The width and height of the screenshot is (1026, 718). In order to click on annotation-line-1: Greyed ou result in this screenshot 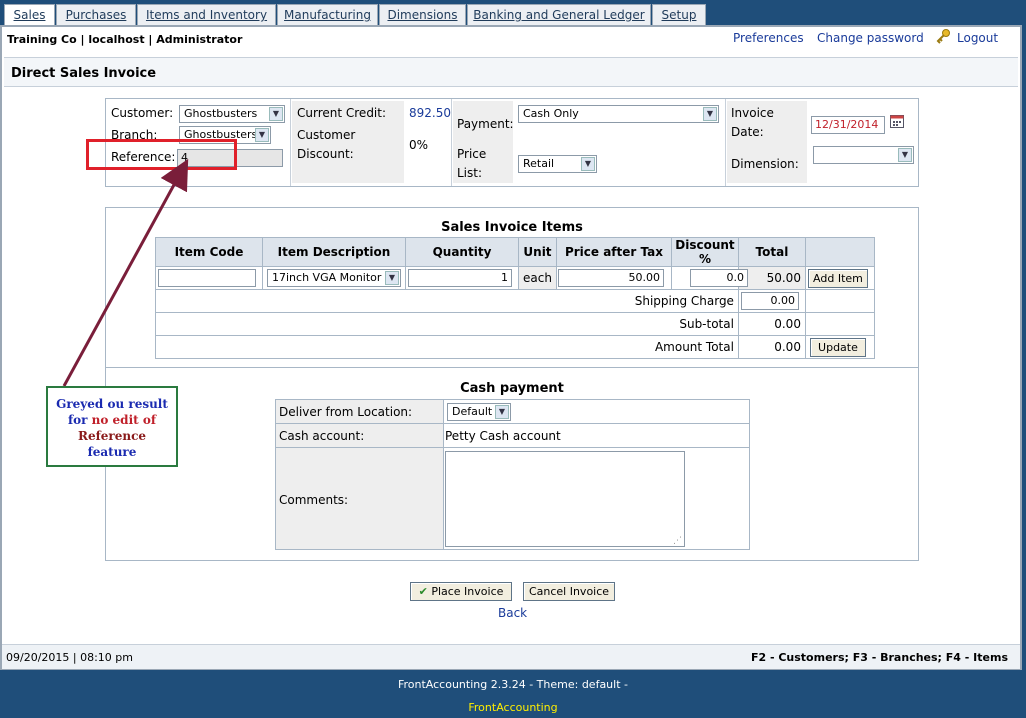, I will do `click(112, 404)`.